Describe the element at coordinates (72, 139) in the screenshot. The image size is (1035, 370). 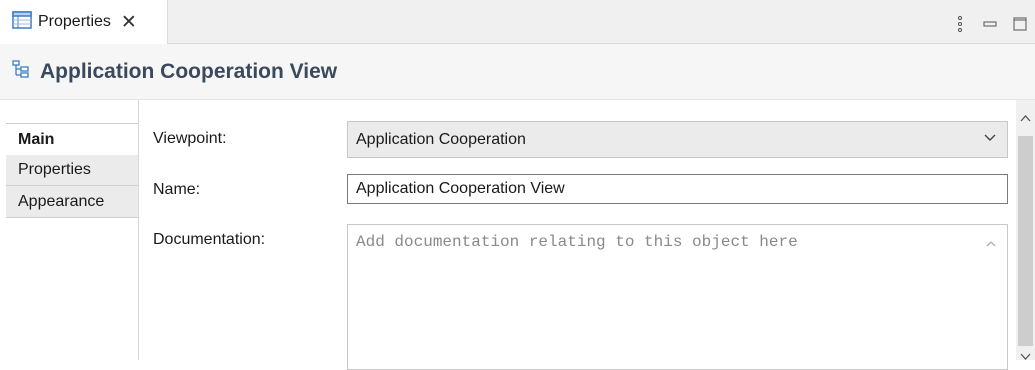
I see `tab-main: Main` at that location.